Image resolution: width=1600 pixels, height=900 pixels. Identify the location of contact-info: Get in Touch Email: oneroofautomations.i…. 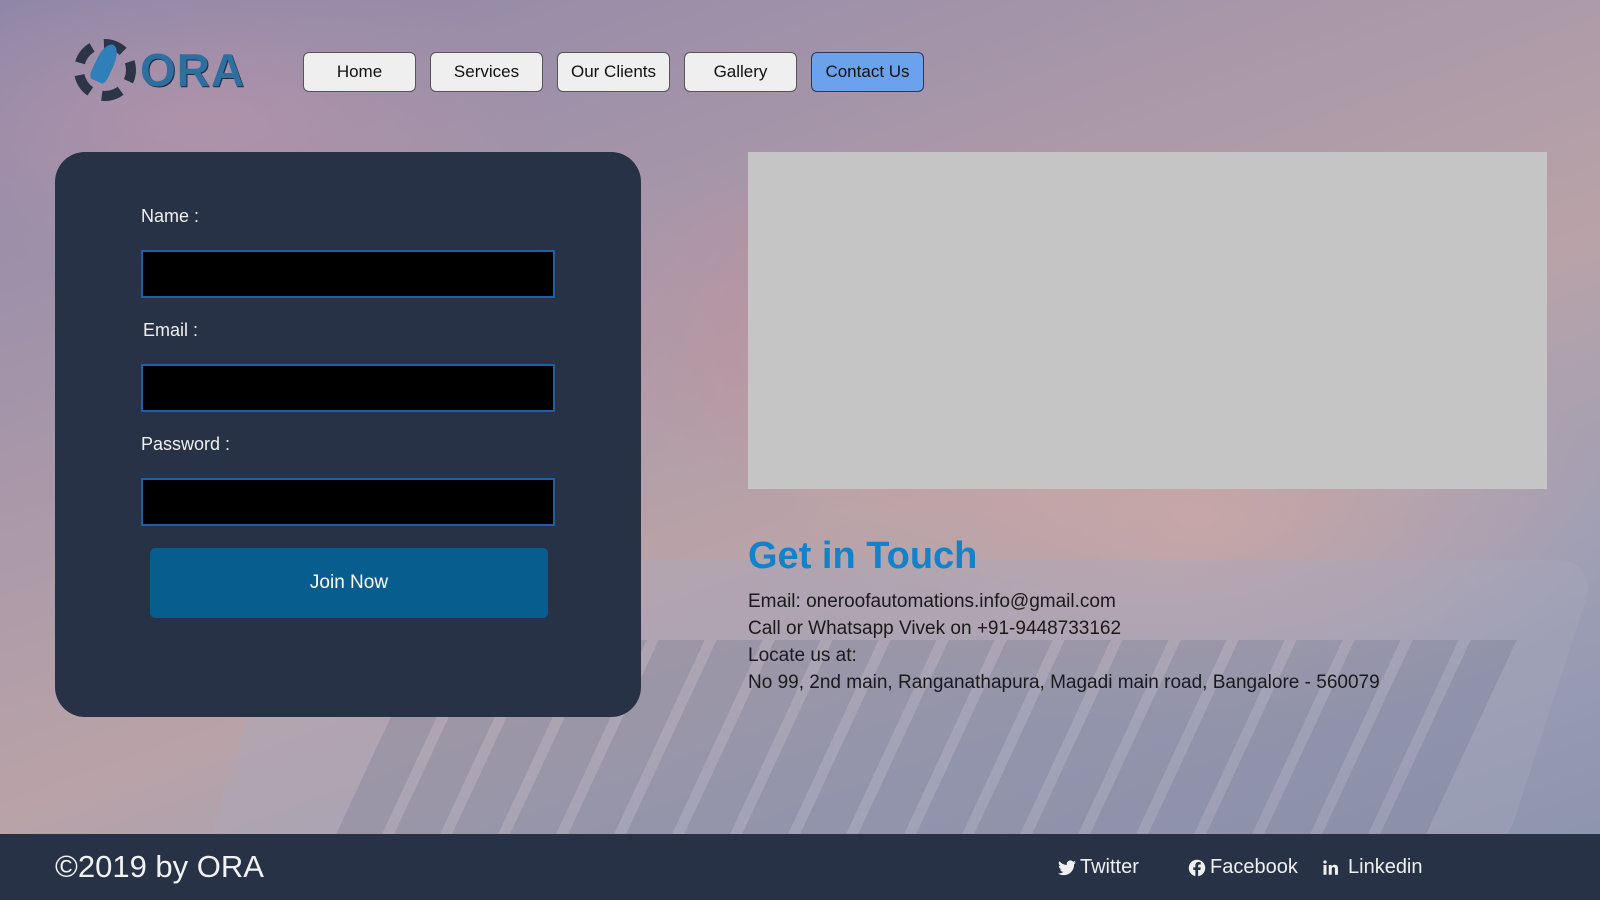
(1064, 615).